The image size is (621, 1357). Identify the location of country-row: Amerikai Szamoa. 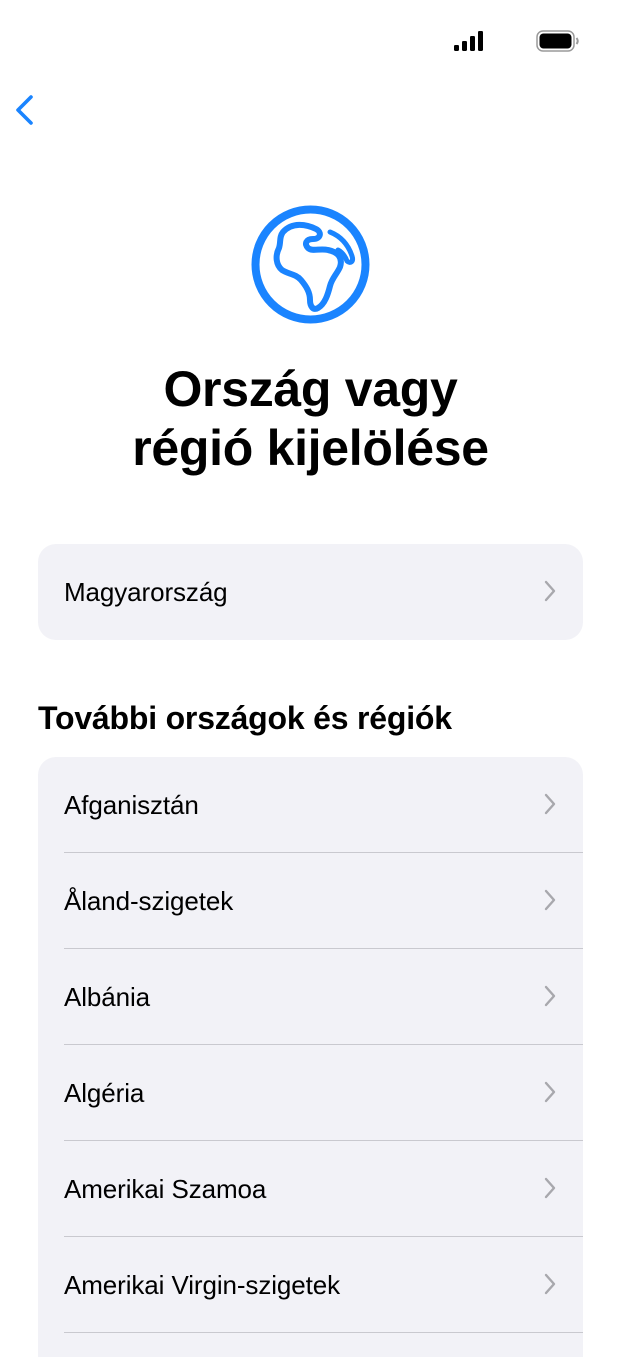
(310, 1189).